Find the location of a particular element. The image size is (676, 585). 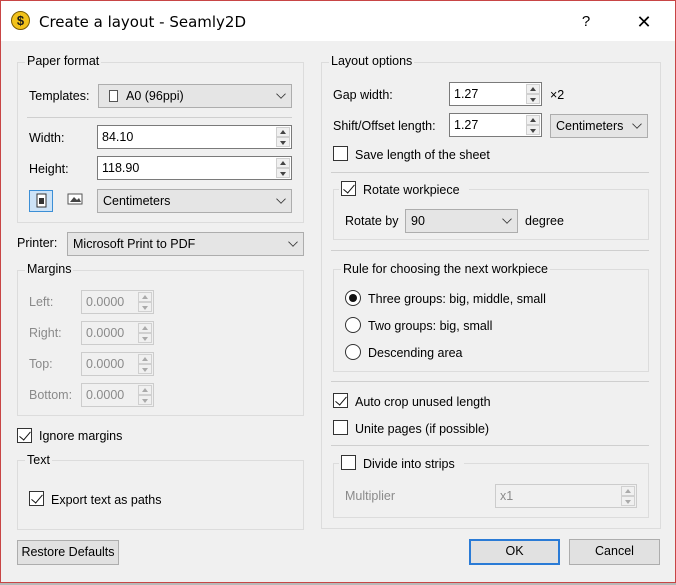

margin-top-spinbox: 0.0000 is located at coordinates (117, 364).